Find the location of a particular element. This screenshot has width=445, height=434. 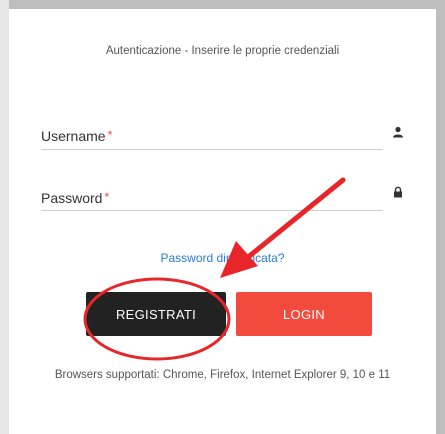

password-input is located at coordinates (212, 210).